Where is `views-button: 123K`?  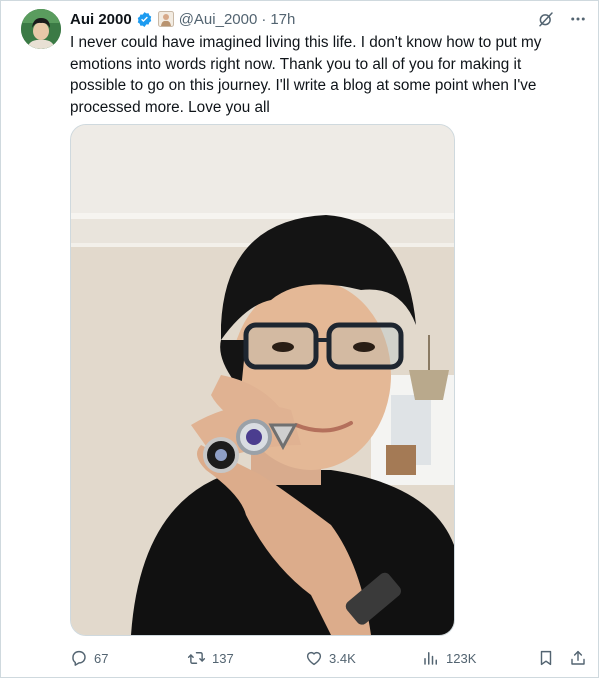 views-button: 123K is located at coordinates (449, 658).